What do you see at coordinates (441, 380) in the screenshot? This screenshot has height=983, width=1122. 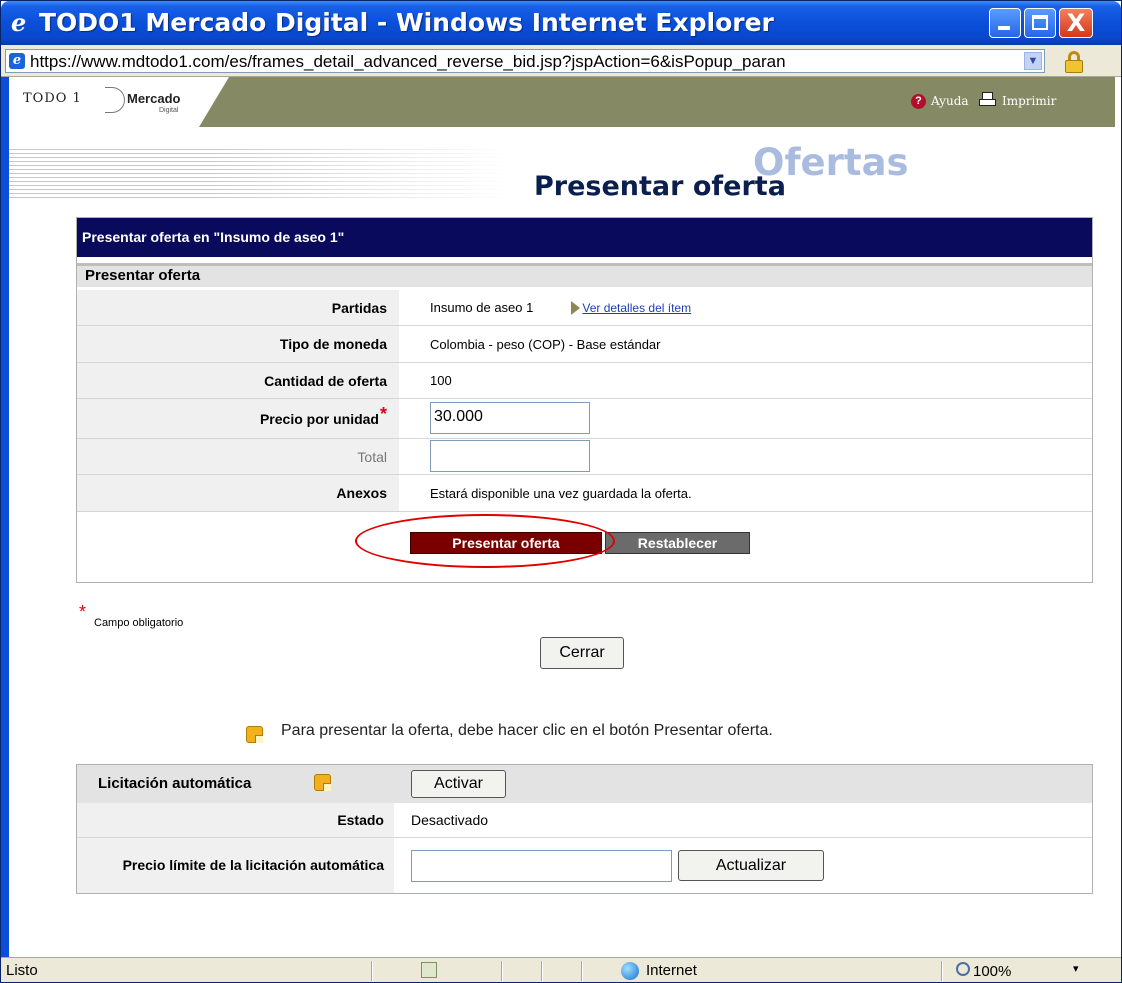 I see `row-value: 100` at bounding box center [441, 380].